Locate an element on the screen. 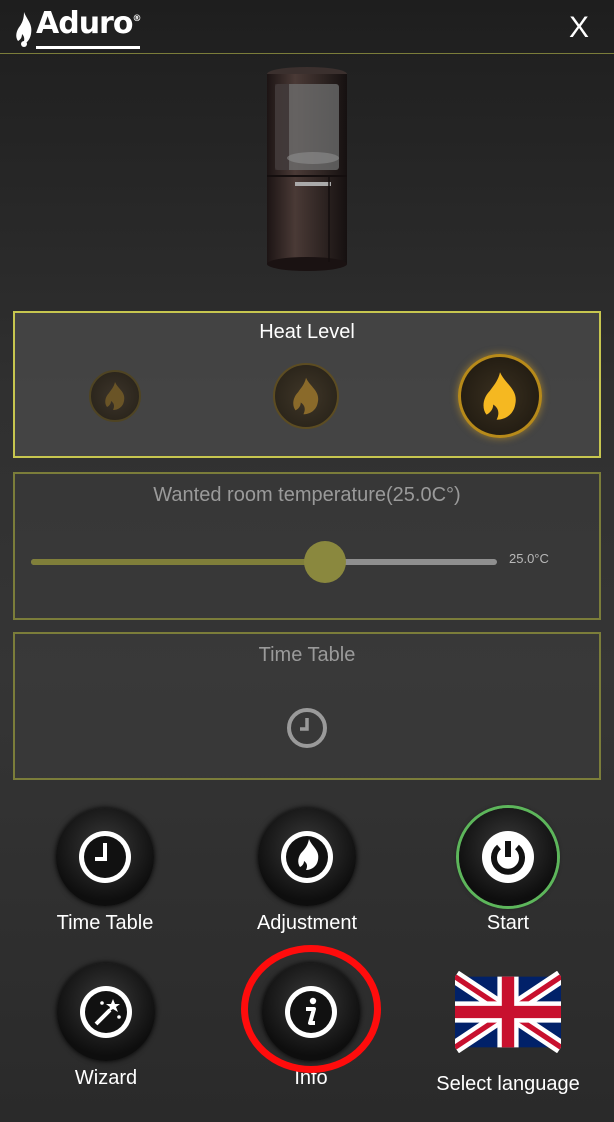  magic-wand-icon is located at coordinates (106, 1012).